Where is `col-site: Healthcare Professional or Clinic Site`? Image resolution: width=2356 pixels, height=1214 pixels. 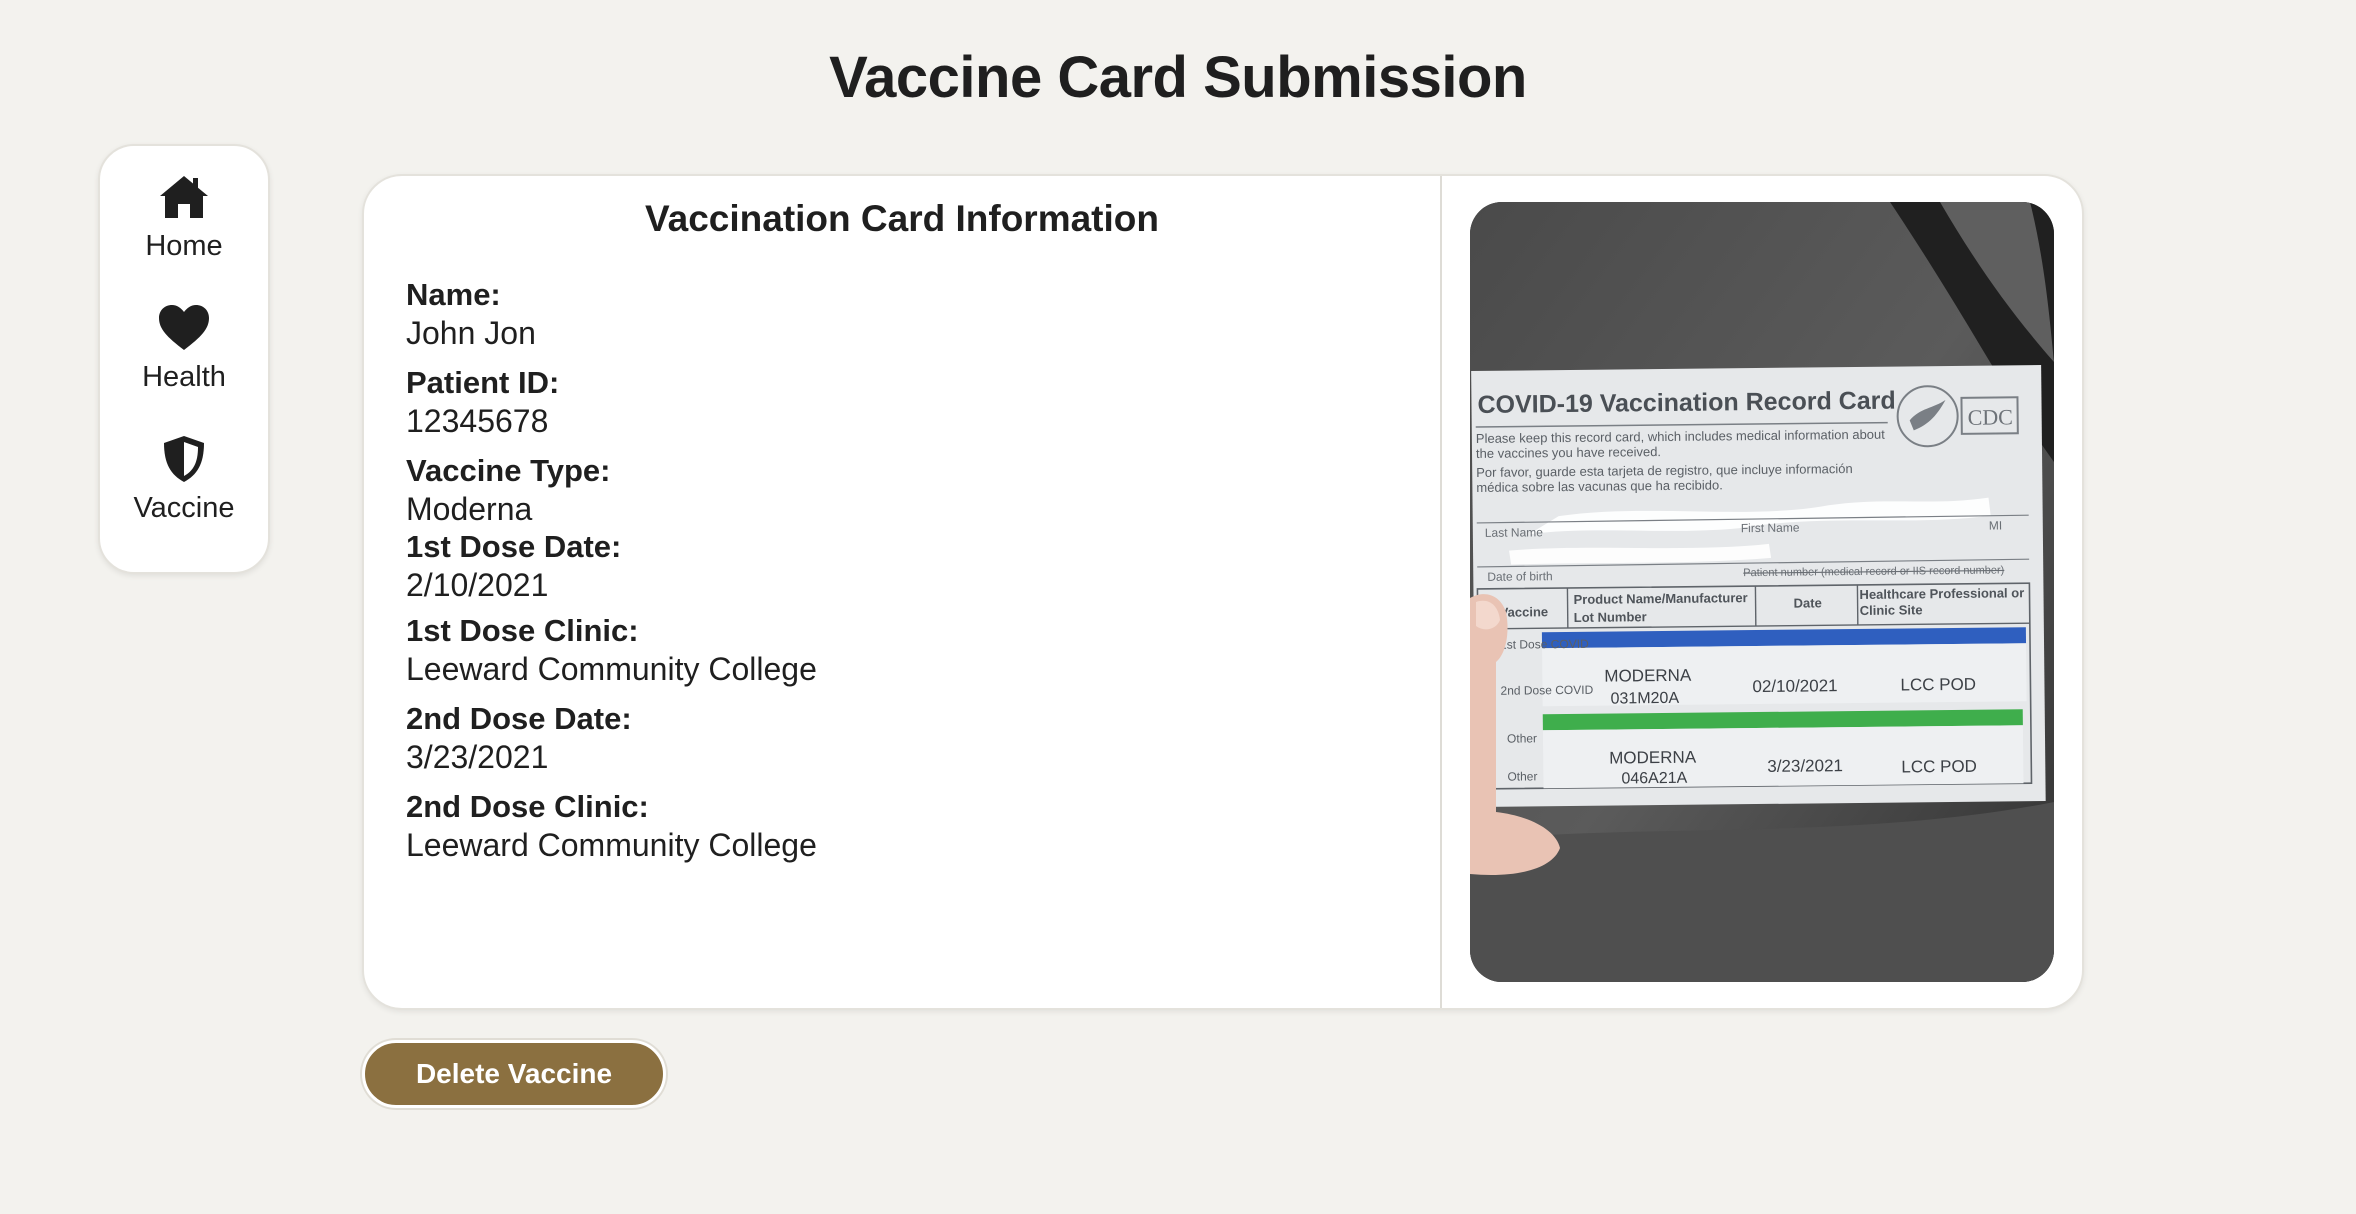
col-site: Healthcare Professional or Clinic Site is located at coordinates (1942, 601).